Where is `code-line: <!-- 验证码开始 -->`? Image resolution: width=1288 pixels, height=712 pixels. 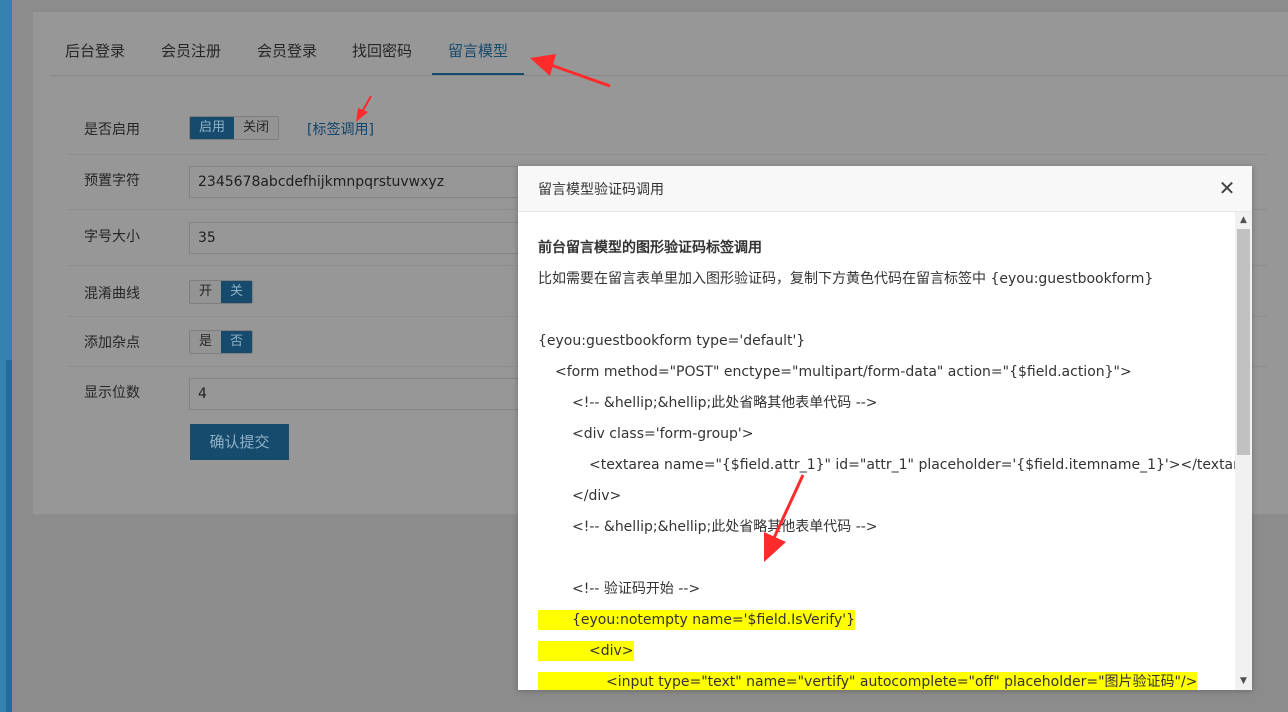 code-line: <!-- 验证码开始 --> is located at coordinates (636, 589).